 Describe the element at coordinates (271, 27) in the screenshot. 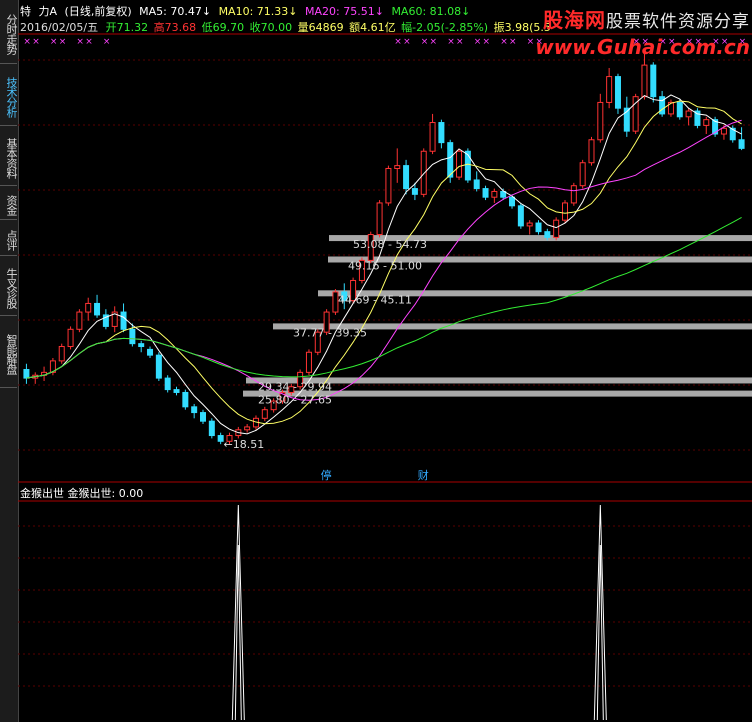

I see `close-label: 收70.00` at that location.